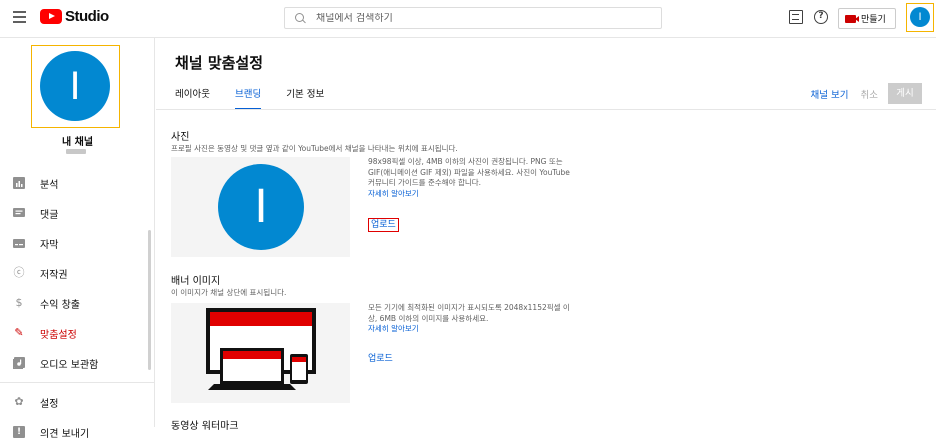 The image size is (936, 447). Describe the element at coordinates (300, 18) in the screenshot. I see `search-icon` at that location.